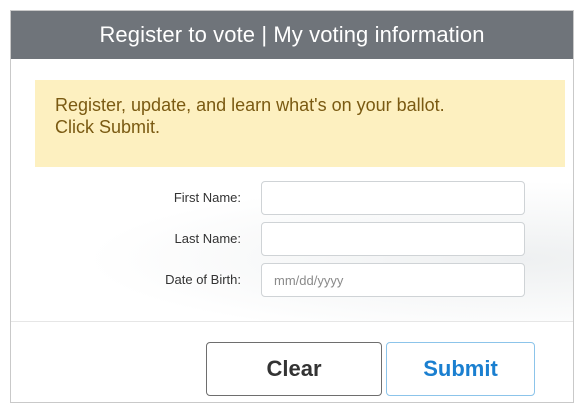 The width and height of the screenshot is (586, 405). I want to click on submit-button: Submit, so click(460, 369).